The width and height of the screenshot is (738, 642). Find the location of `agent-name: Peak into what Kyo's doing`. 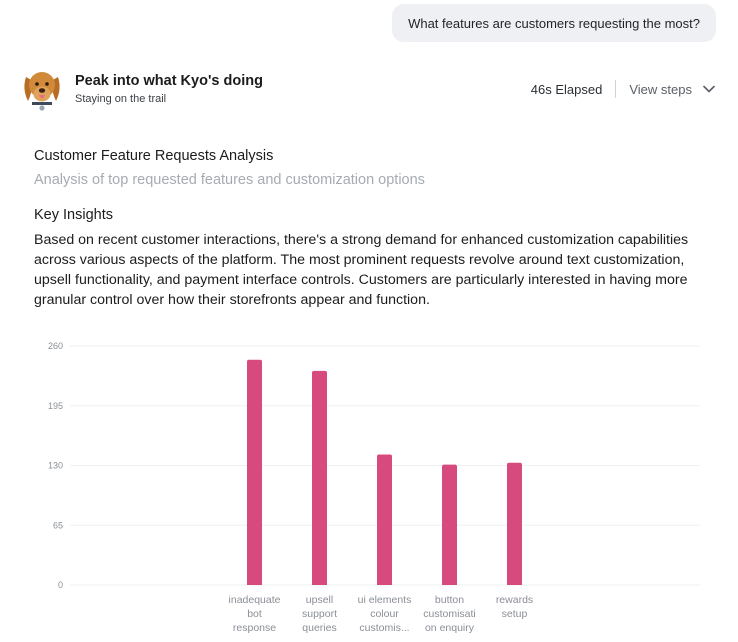

agent-name: Peak into what Kyo's doing is located at coordinates (169, 80).